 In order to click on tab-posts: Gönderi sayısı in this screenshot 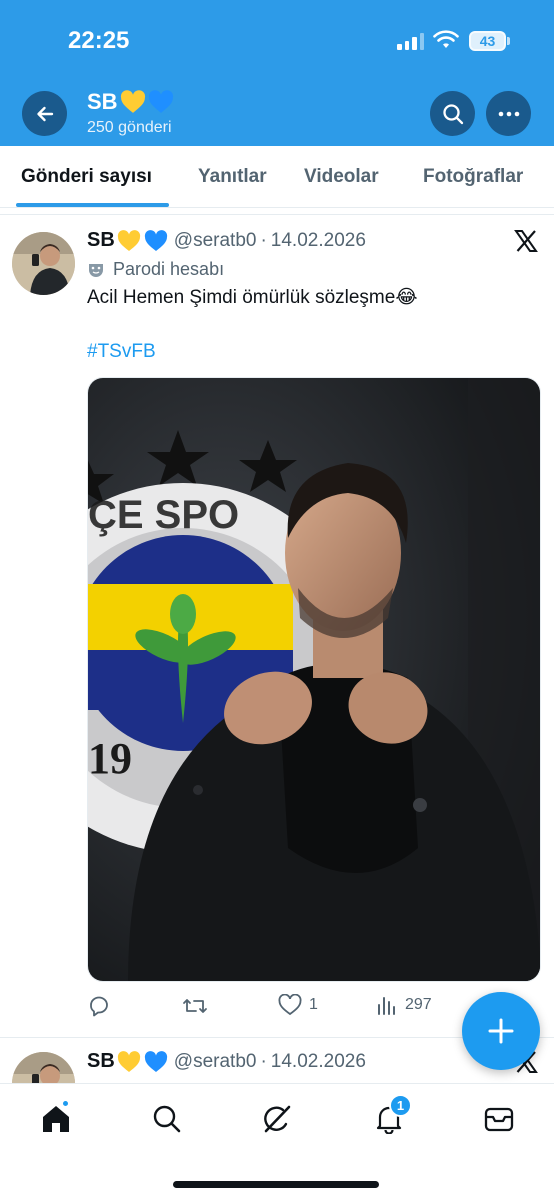, I will do `click(86, 177)`.